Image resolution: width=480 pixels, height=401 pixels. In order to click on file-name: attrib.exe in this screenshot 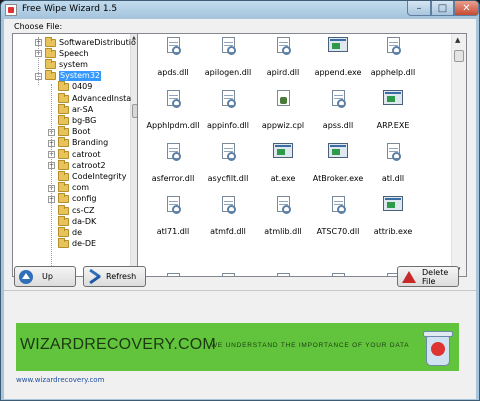, I will do `click(393, 231)`.